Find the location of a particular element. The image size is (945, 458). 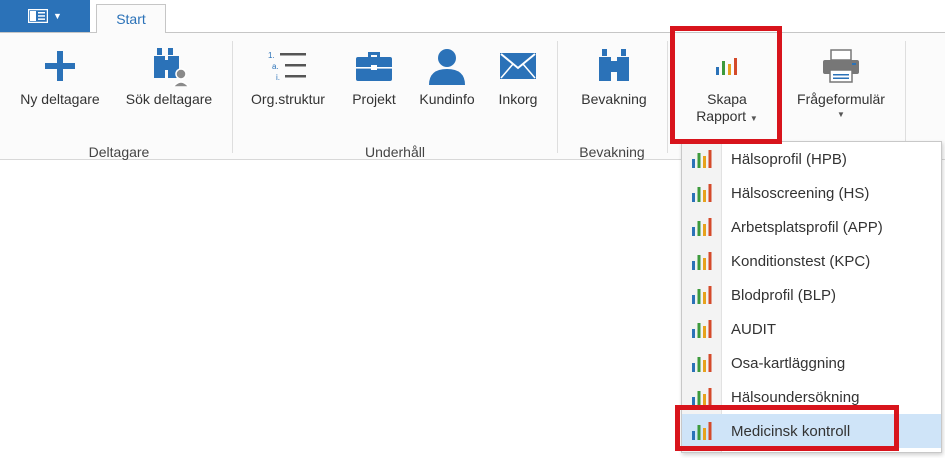

menu-item-report: Arbetsplatsprofil (APP) is located at coordinates (811, 227).